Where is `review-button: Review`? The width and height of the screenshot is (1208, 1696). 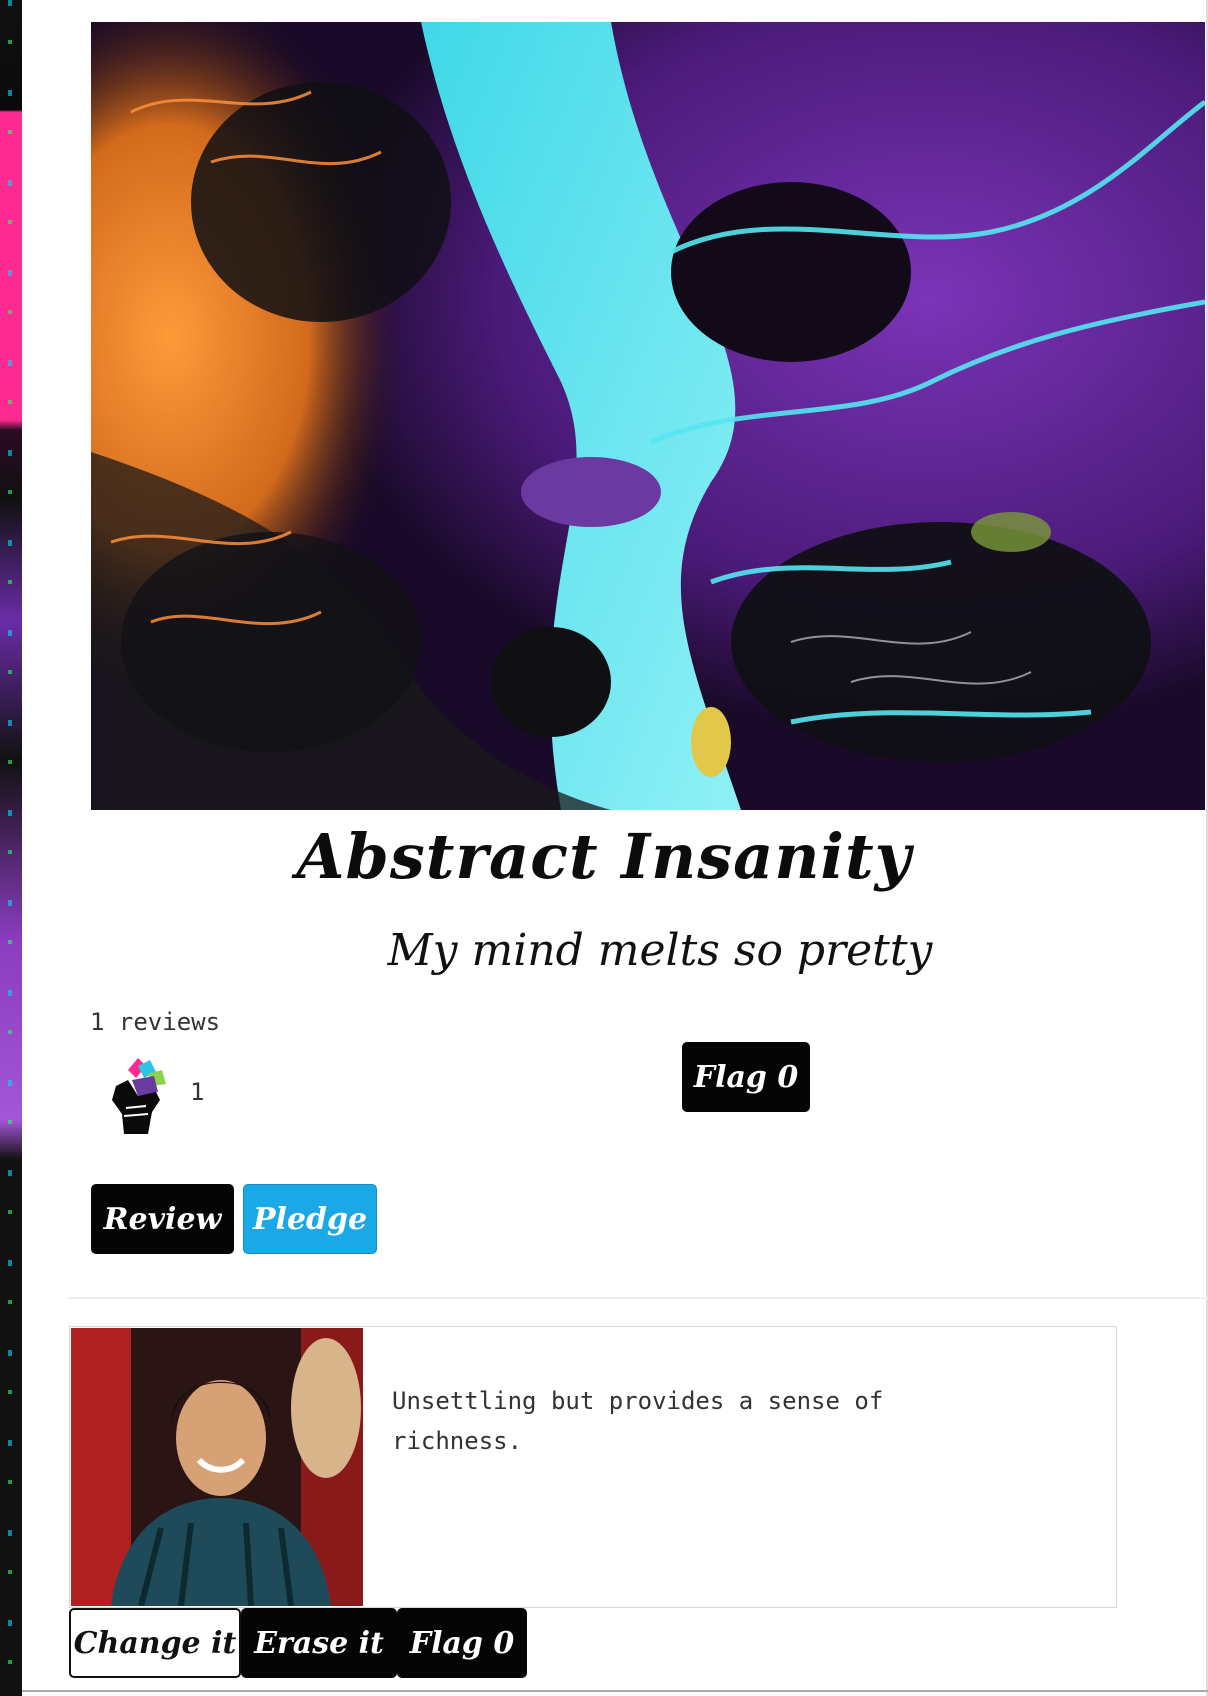 review-button: Review is located at coordinates (162, 1219).